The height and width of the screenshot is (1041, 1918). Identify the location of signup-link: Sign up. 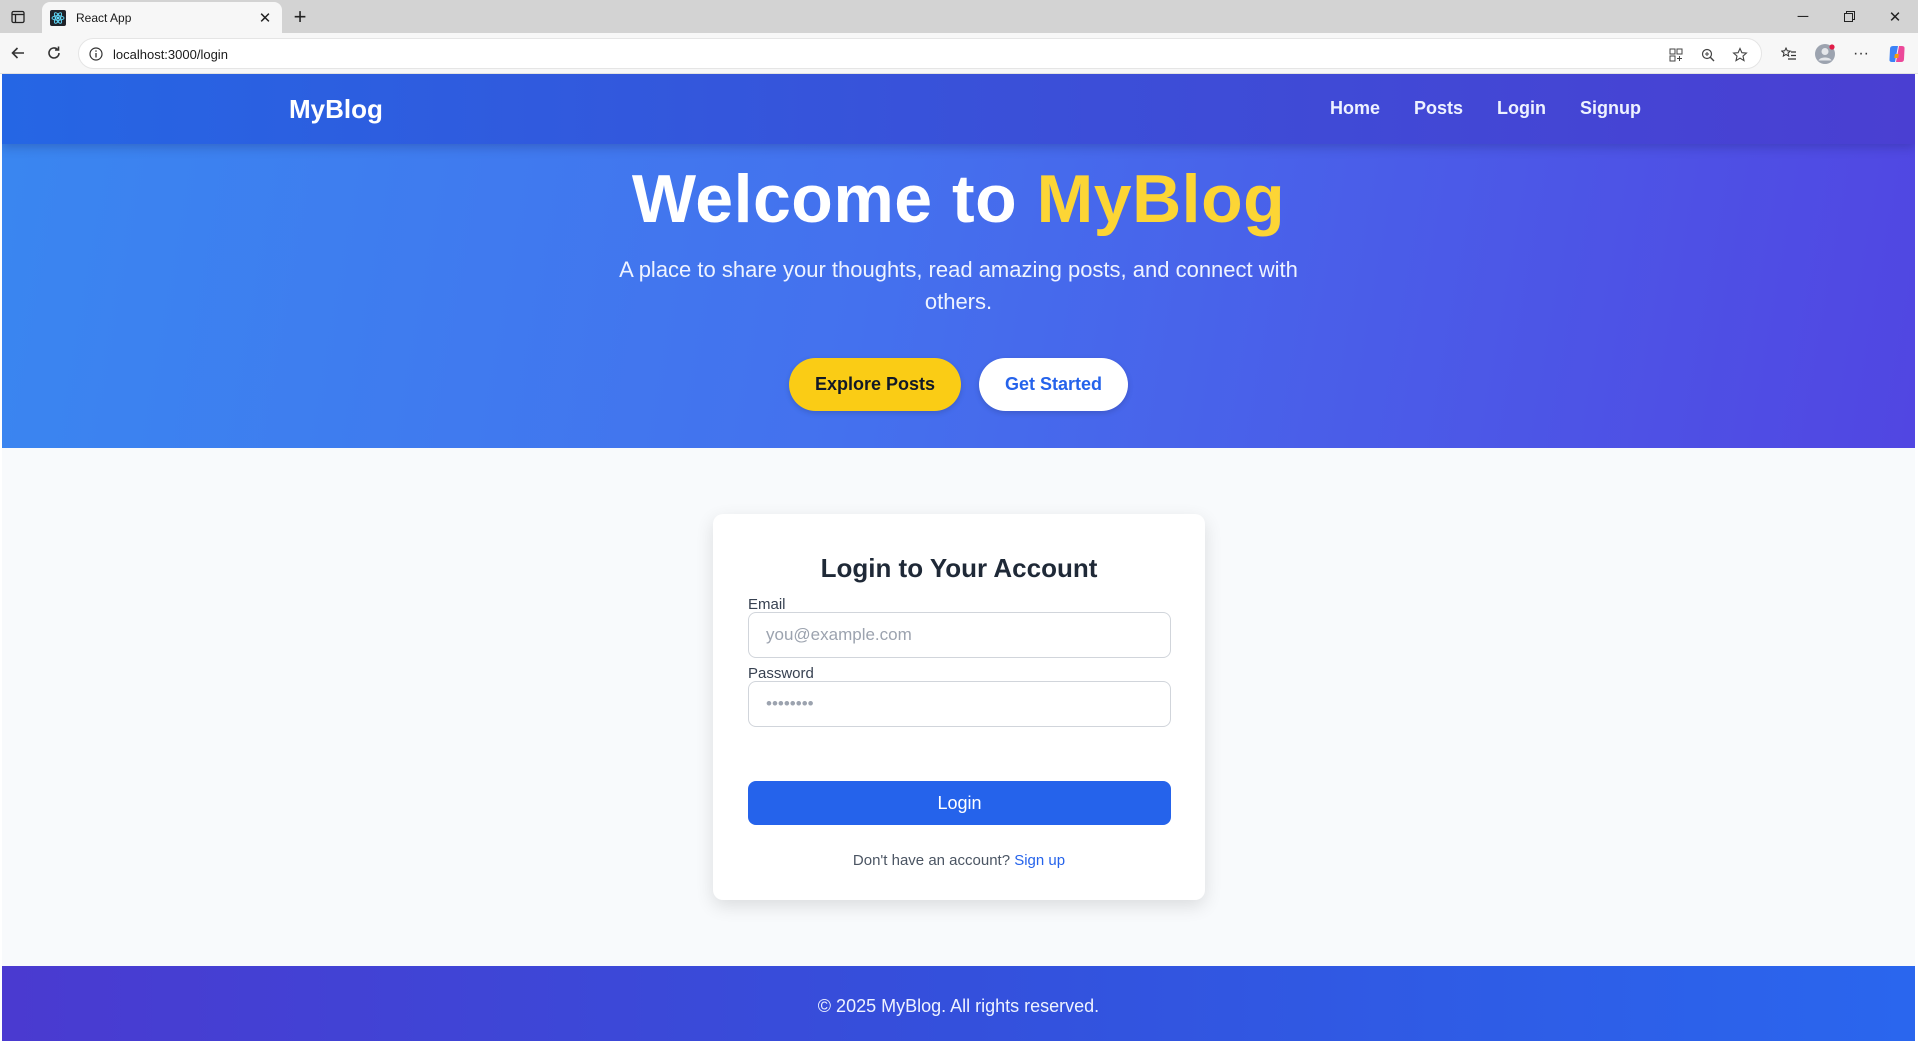
(1039, 860).